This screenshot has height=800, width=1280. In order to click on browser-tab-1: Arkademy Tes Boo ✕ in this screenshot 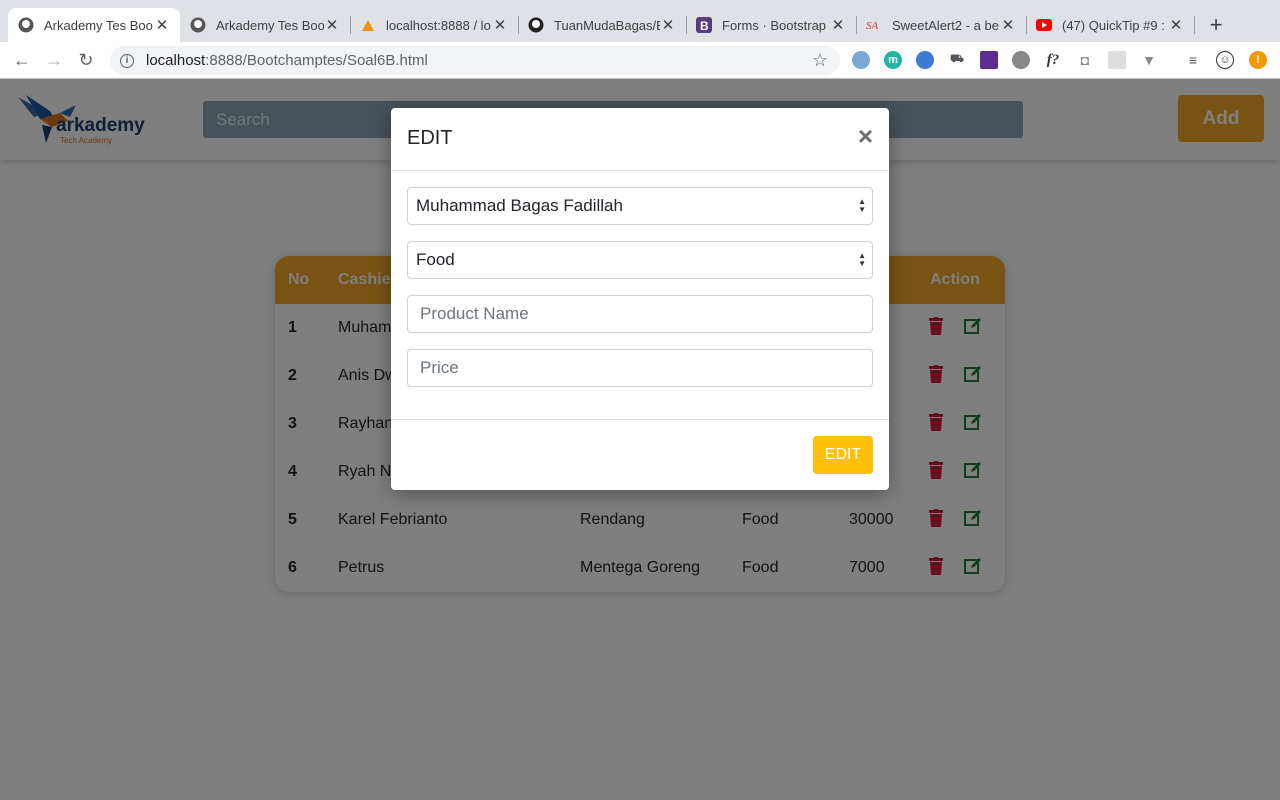, I will do `click(94, 25)`.